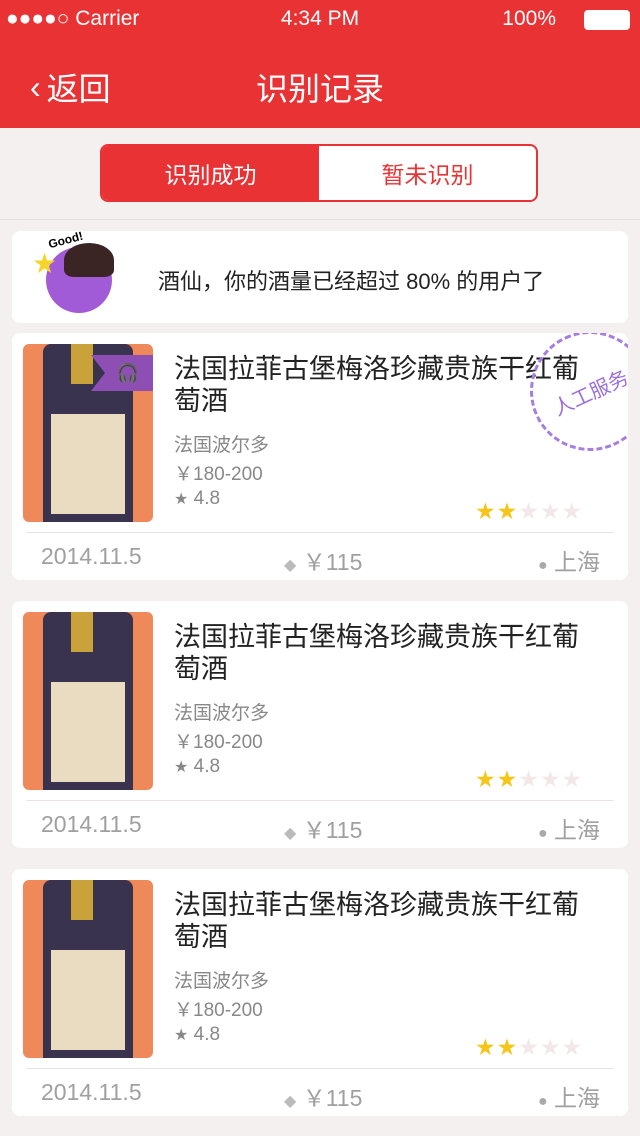  I want to click on mascot-star-icon: ★, so click(45, 263).